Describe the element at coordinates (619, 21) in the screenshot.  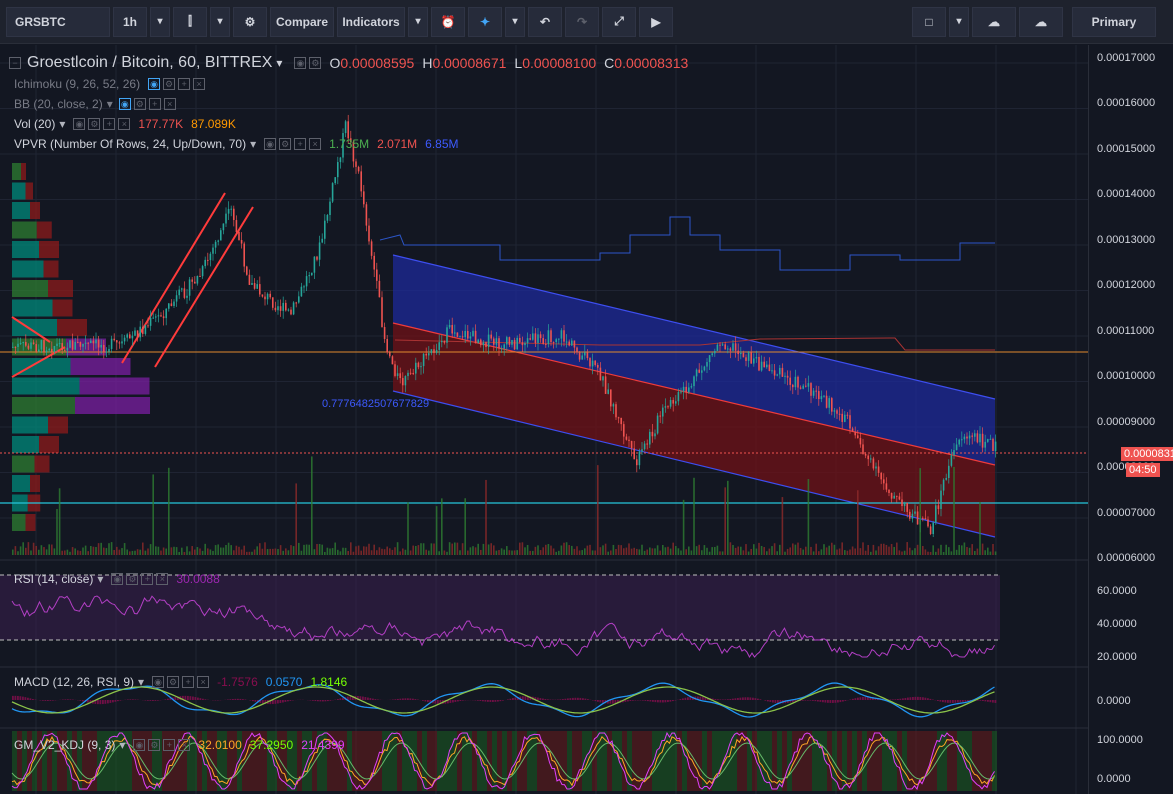
I see `fullscreen-icon: ⤢` at that location.